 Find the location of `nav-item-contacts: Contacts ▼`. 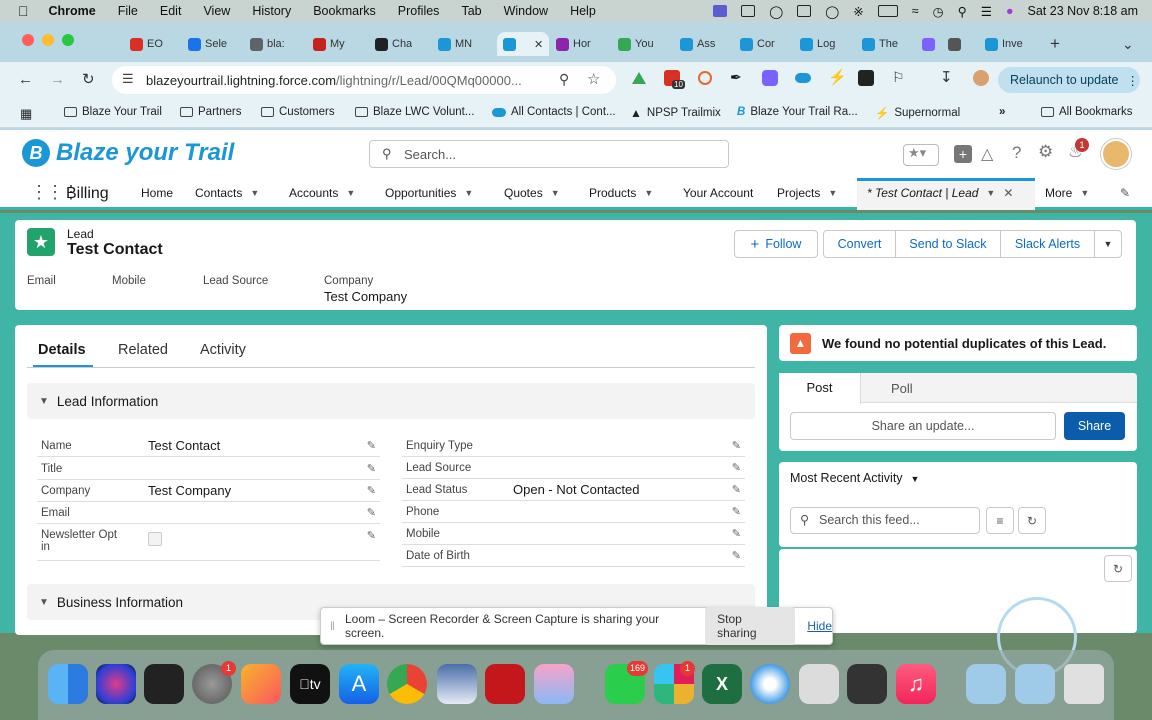

nav-item-contacts: Contacts ▼ is located at coordinates (227, 193).